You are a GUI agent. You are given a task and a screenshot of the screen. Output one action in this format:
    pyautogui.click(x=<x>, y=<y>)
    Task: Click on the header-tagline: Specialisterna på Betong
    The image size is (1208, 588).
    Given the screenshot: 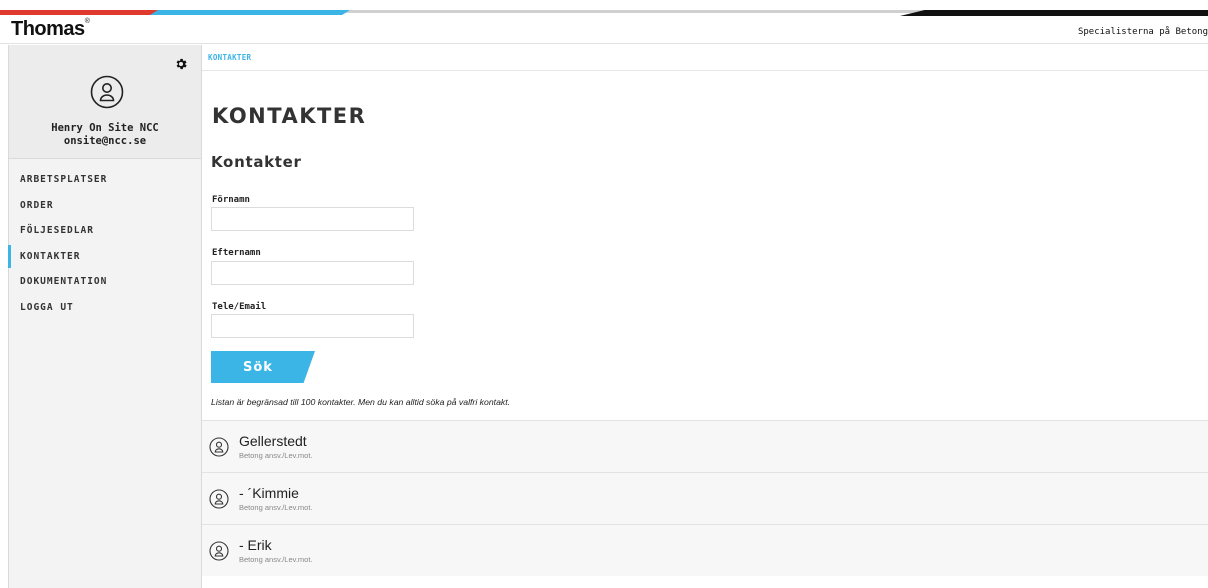 What is the action you would take?
    pyautogui.click(x=1142, y=32)
    